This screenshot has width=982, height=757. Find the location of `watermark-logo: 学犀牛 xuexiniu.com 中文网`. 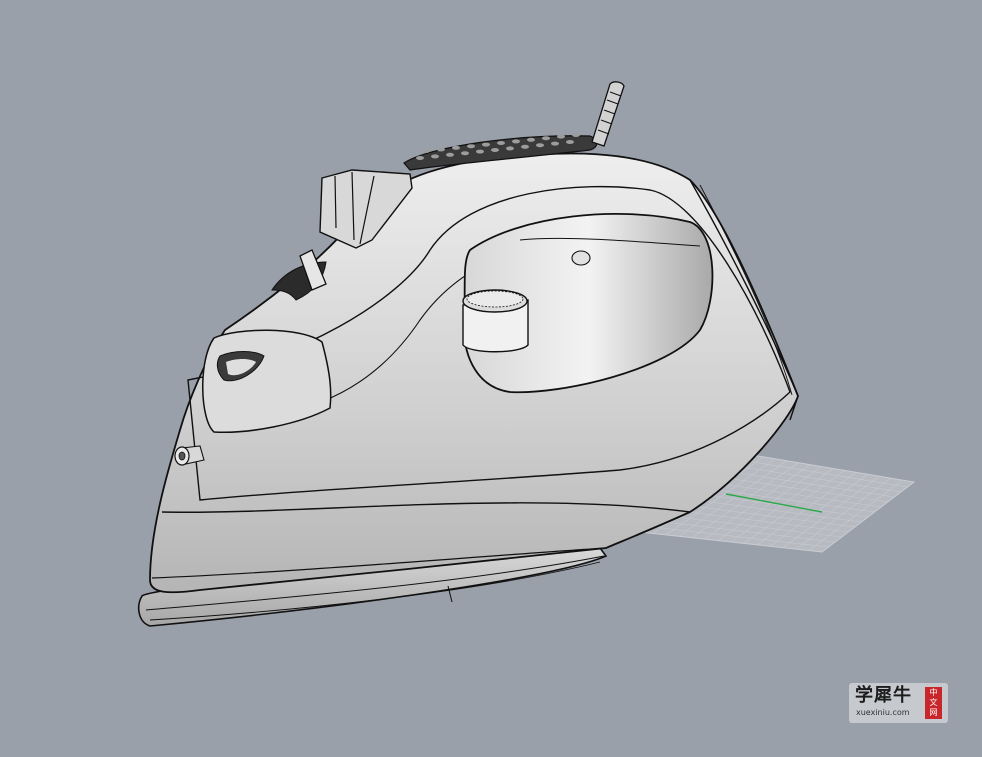

watermark-logo: 学犀牛 xuexiniu.com 中文网 is located at coordinates (898, 703).